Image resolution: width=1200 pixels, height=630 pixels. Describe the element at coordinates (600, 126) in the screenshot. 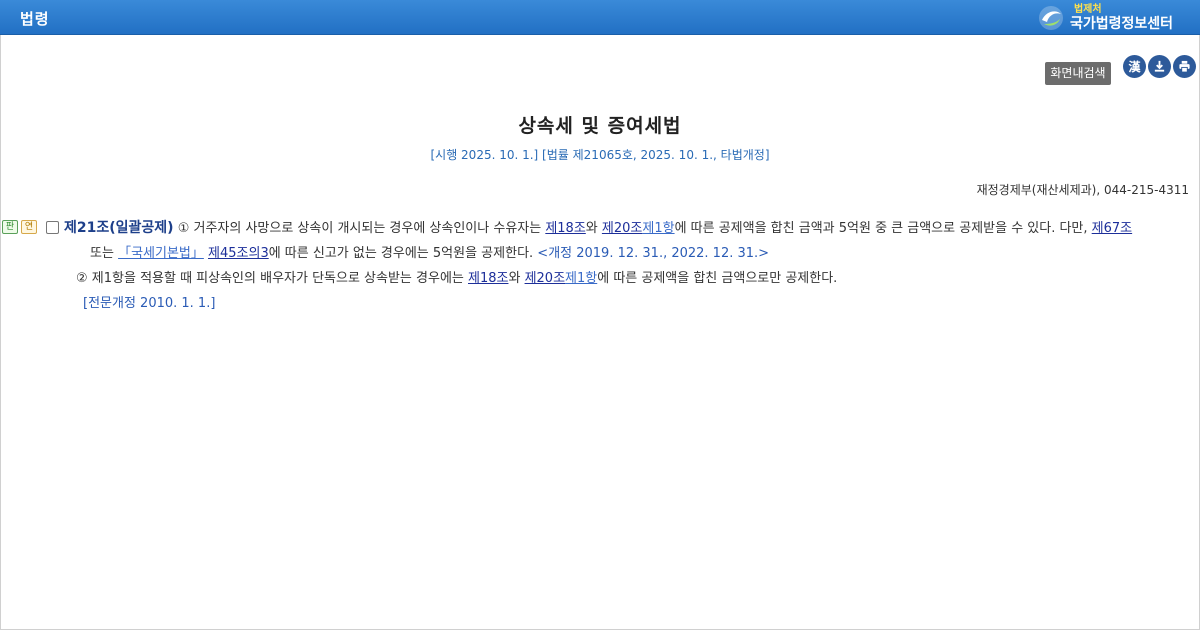

I see `law-title: 상속세 및 증여세법` at that location.